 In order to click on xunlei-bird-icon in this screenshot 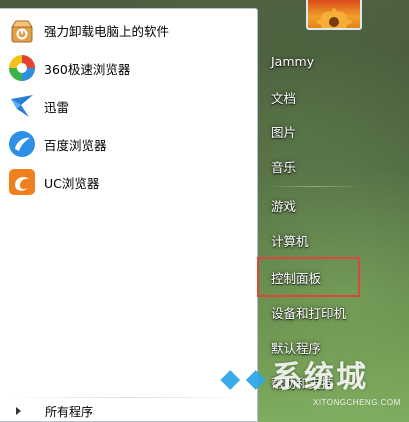, I will do `click(22, 106)`.